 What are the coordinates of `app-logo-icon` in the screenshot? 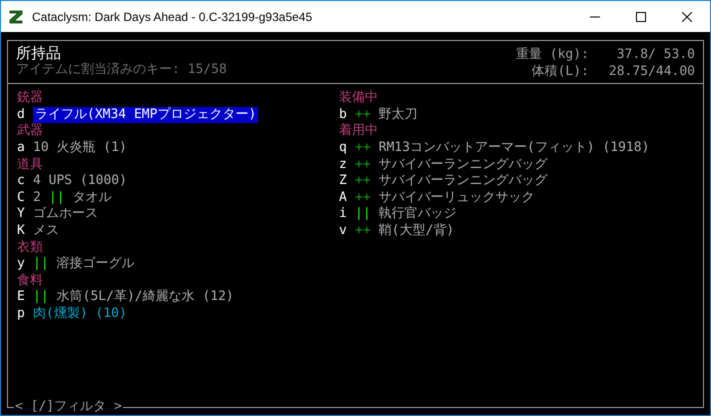 It's located at (16, 16).